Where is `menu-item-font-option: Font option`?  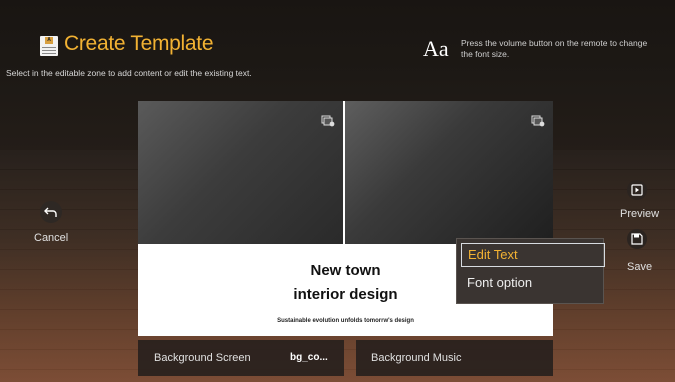 menu-item-font-option: Font option is located at coordinates (532, 283).